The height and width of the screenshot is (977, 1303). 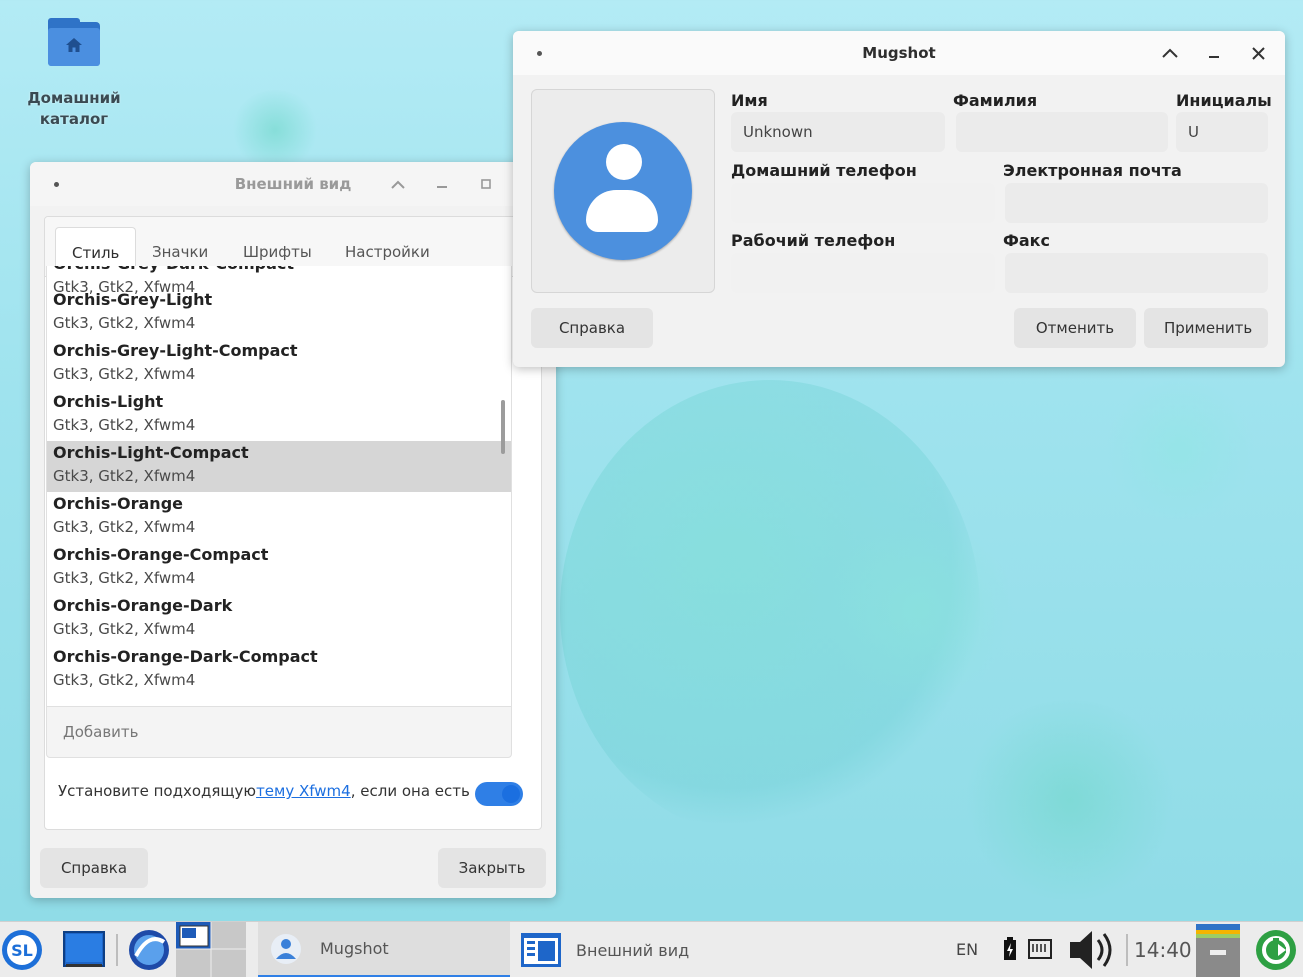 What do you see at coordinates (354, 948) in the screenshot?
I see `task-label: Mugshot` at bounding box center [354, 948].